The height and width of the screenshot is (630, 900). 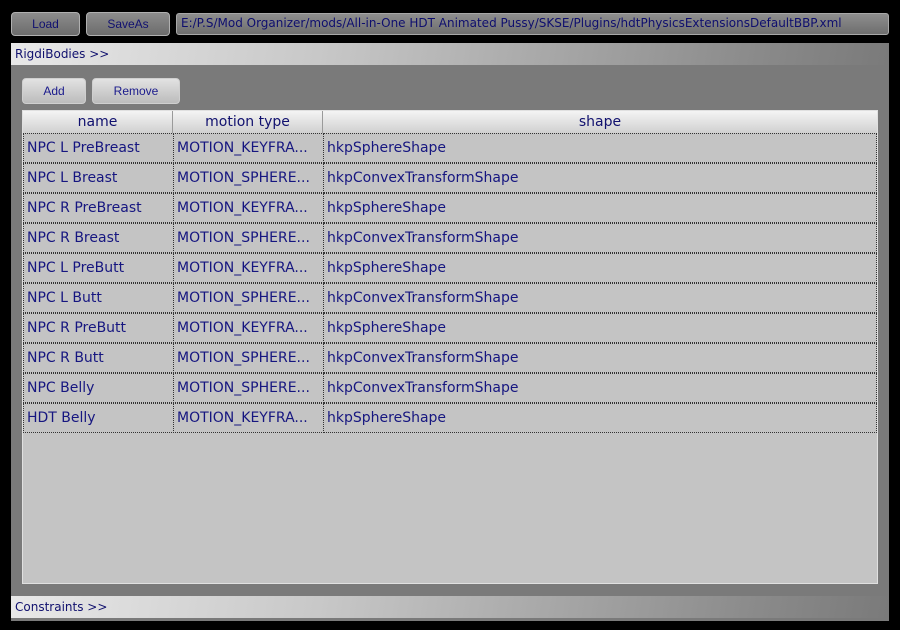 I want to click on constraints-header: Constraints >>, so click(x=450, y=607).